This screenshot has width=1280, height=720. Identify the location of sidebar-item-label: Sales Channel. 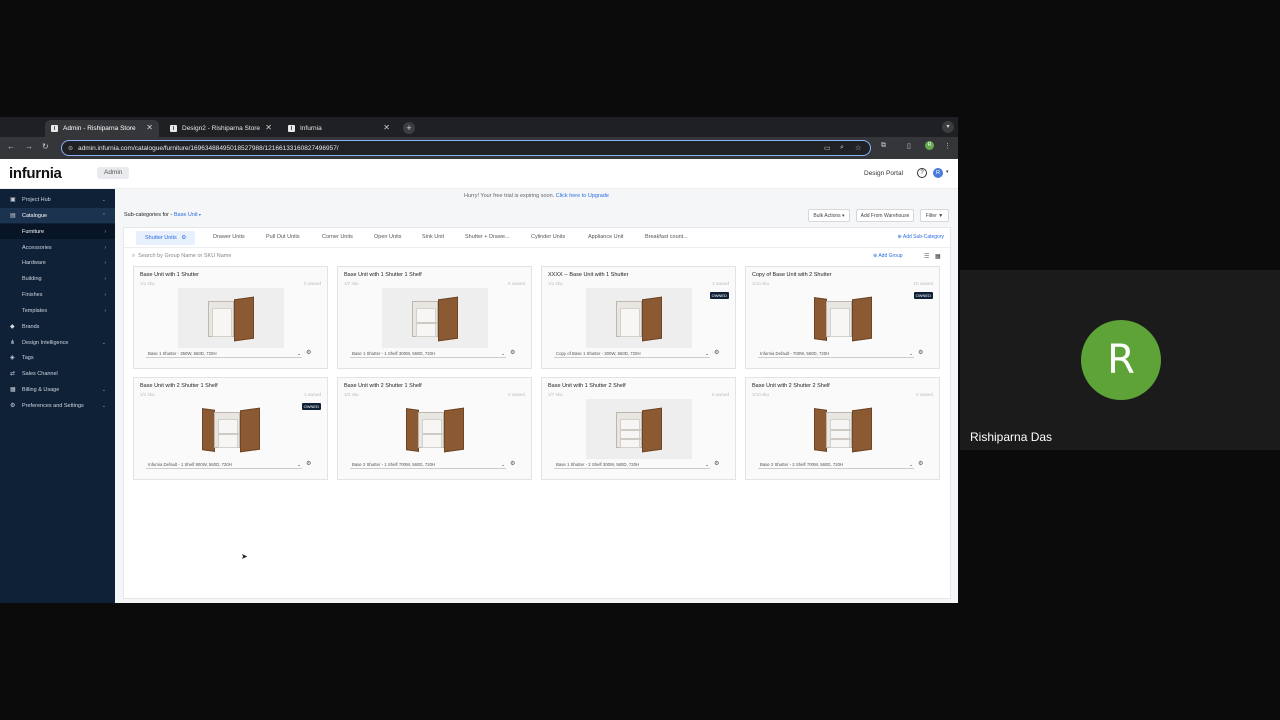
(40, 373).